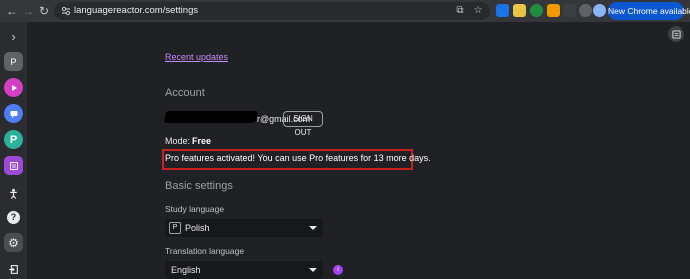  What do you see at coordinates (13, 61) in the screenshot?
I see `profile-avatar: P` at bounding box center [13, 61].